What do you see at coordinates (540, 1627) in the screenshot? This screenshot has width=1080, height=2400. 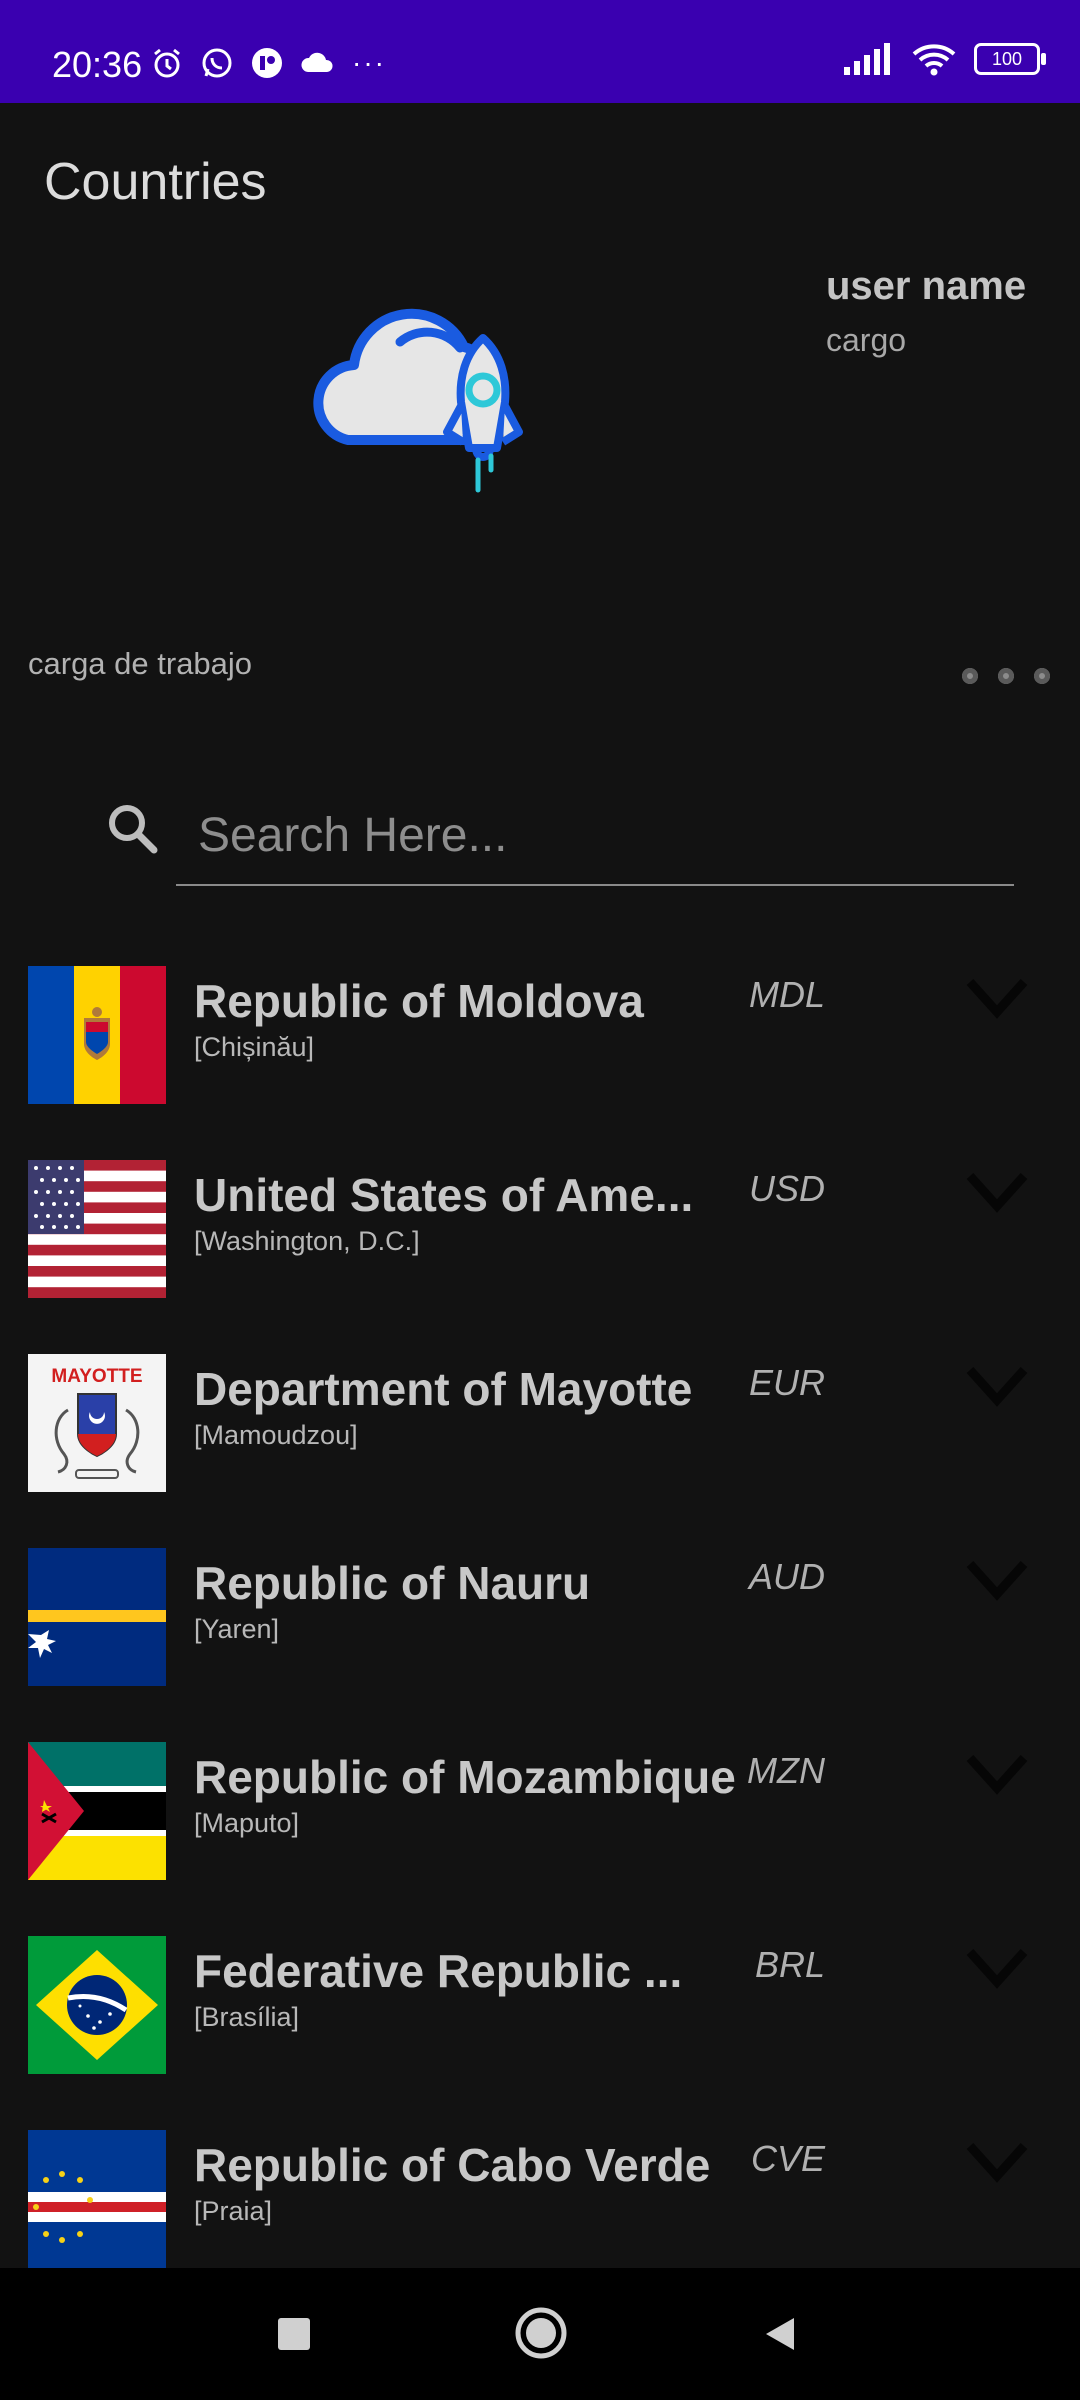 I see `country-row: Republic of Nauru [Yaren] AUD` at bounding box center [540, 1627].